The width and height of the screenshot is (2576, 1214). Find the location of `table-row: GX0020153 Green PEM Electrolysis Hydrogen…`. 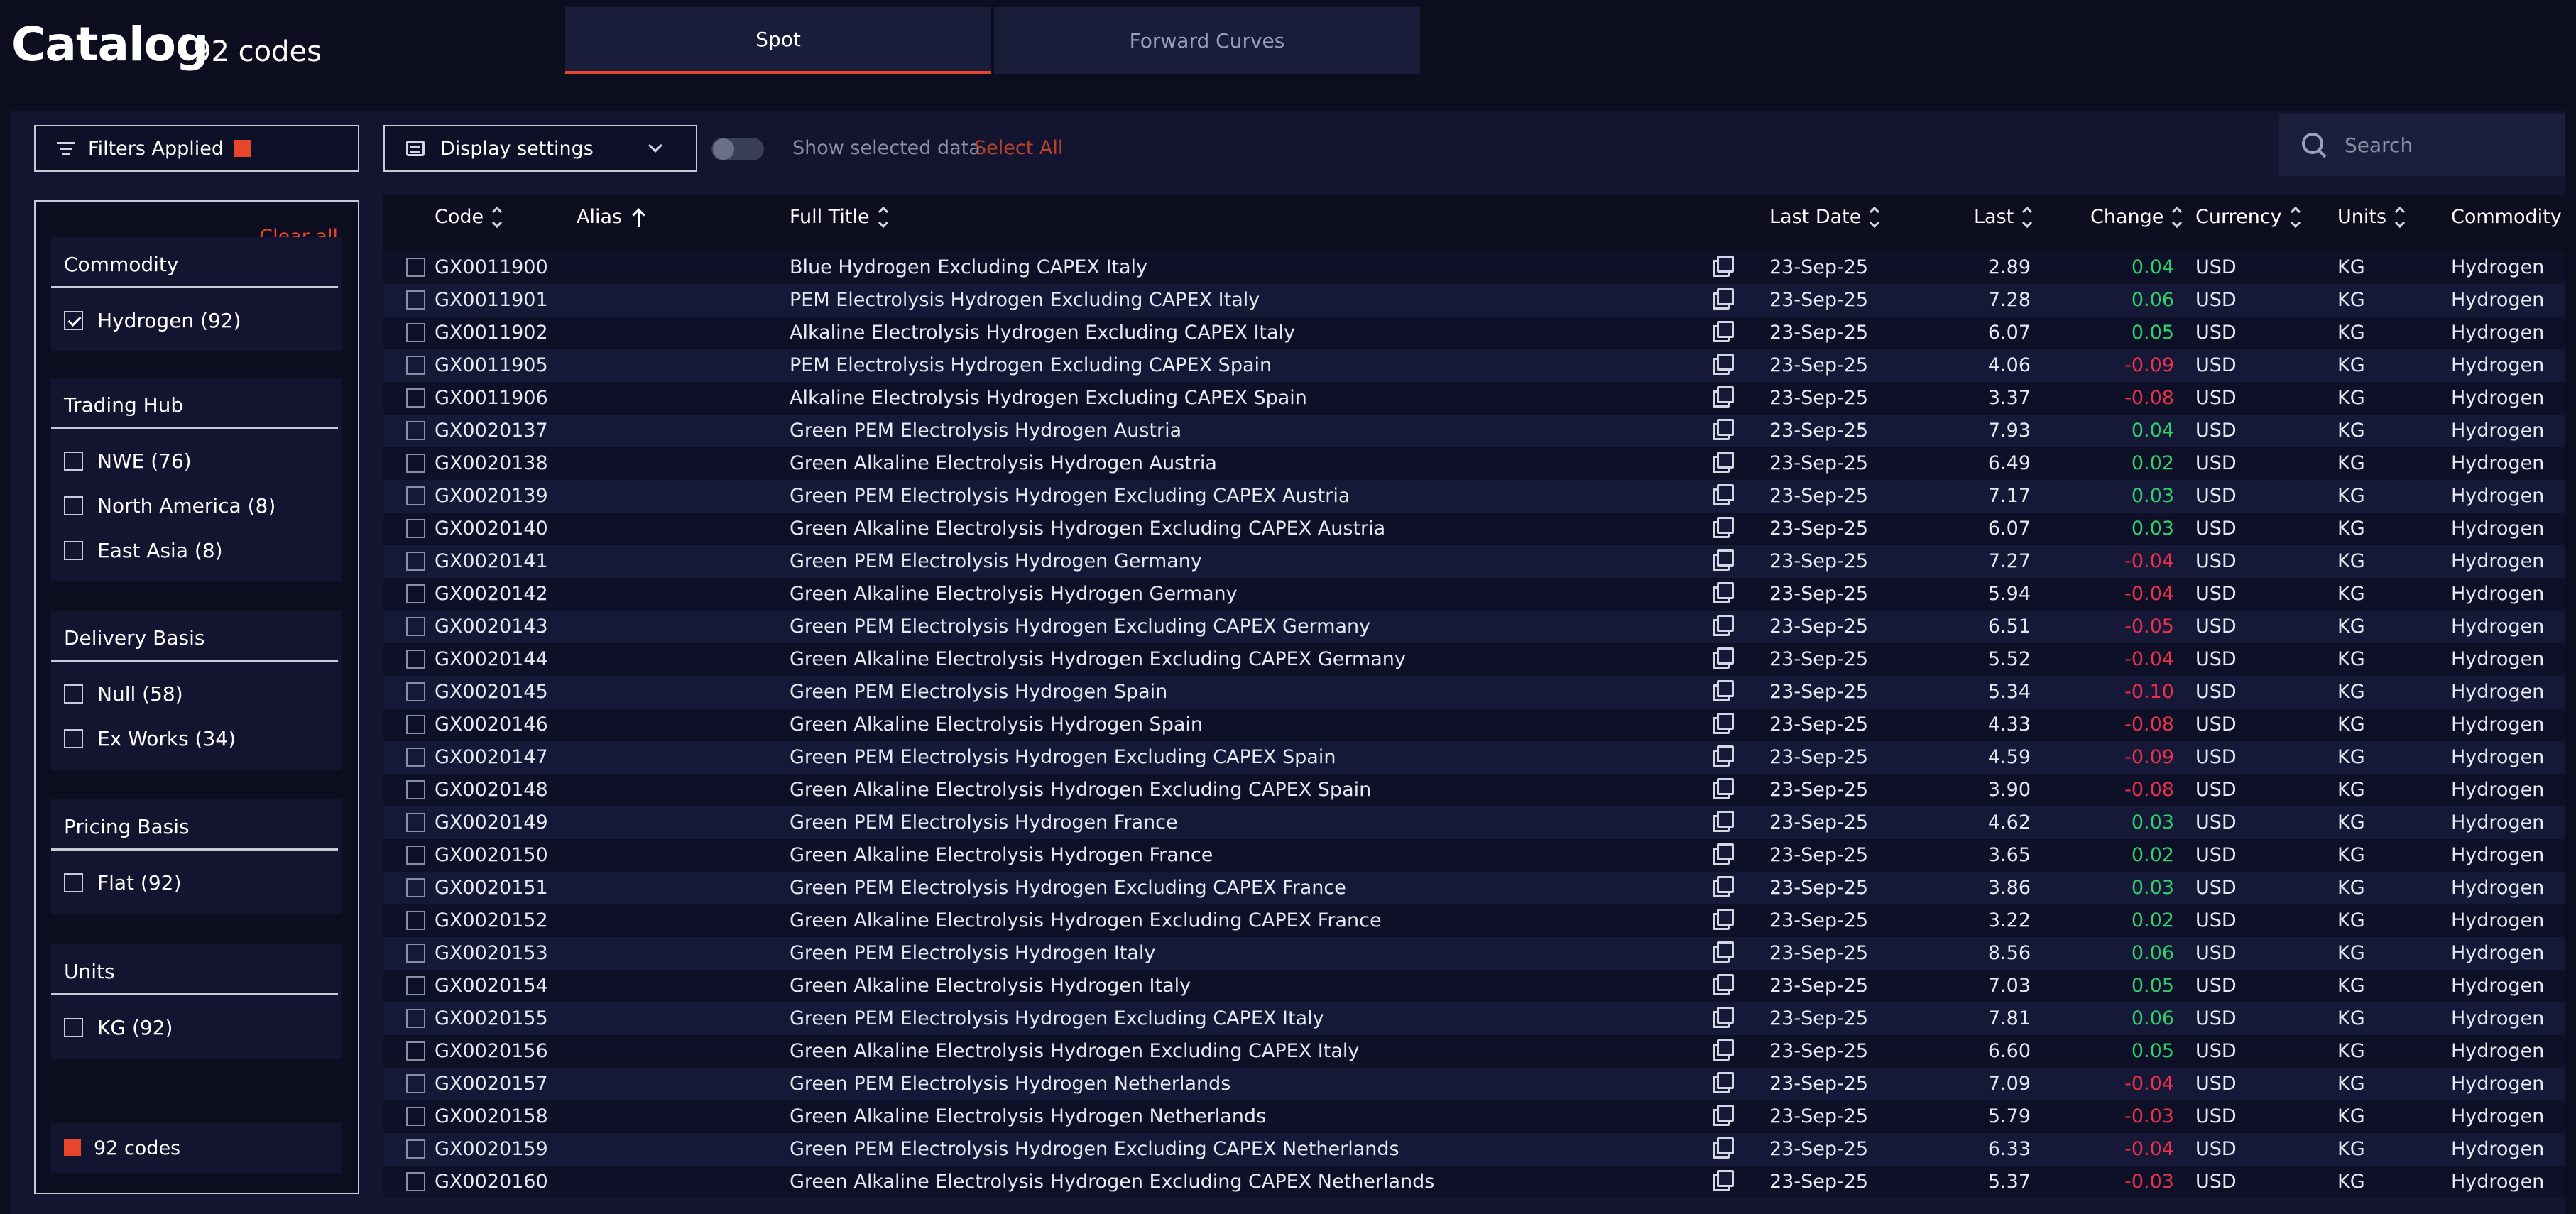

table-row: GX0020153 Green PEM Electrolysis Hydrogen… is located at coordinates (1474, 953).